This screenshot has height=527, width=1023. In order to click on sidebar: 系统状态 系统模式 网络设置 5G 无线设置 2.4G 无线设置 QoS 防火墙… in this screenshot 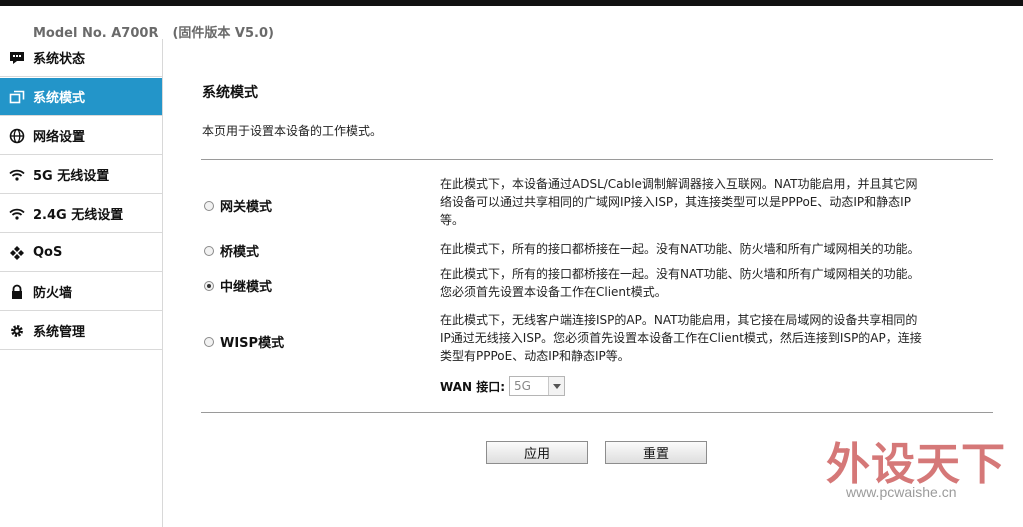, I will do `click(81, 283)`.